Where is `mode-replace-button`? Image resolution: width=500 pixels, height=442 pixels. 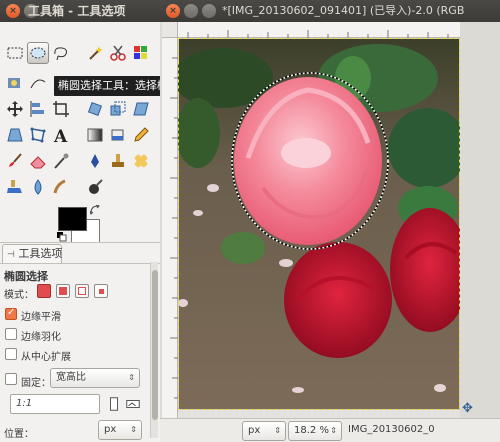 mode-replace-button is located at coordinates (44, 291).